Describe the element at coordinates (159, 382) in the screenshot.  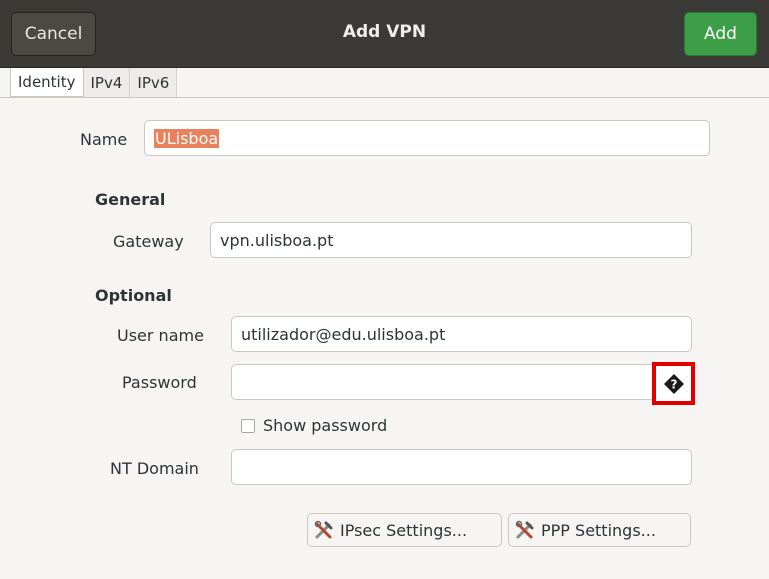
I see `password-label: Password` at that location.